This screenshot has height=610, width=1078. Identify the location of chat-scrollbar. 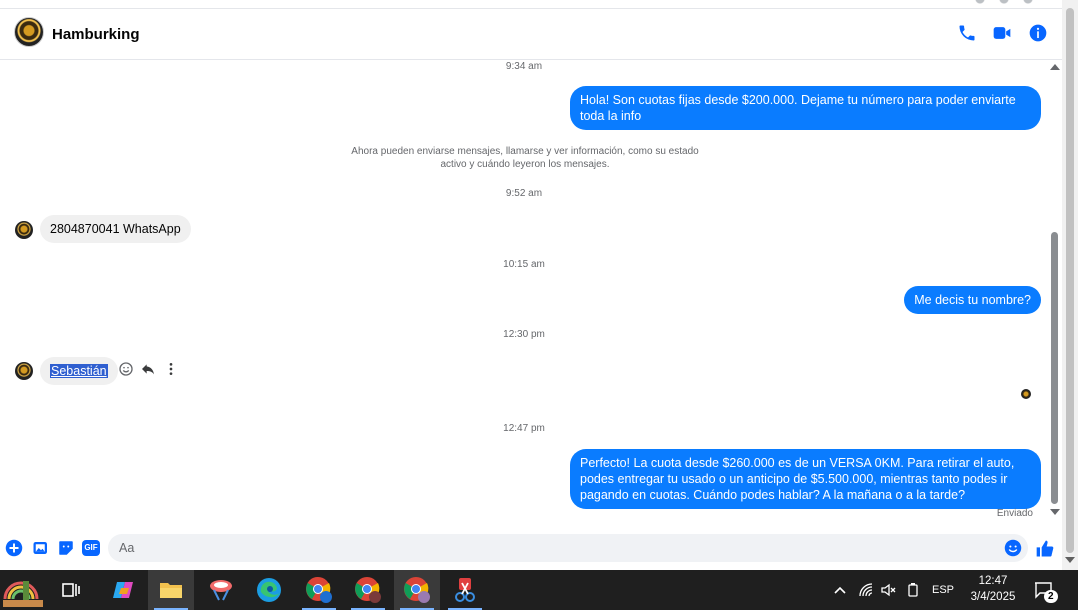
(1055, 295).